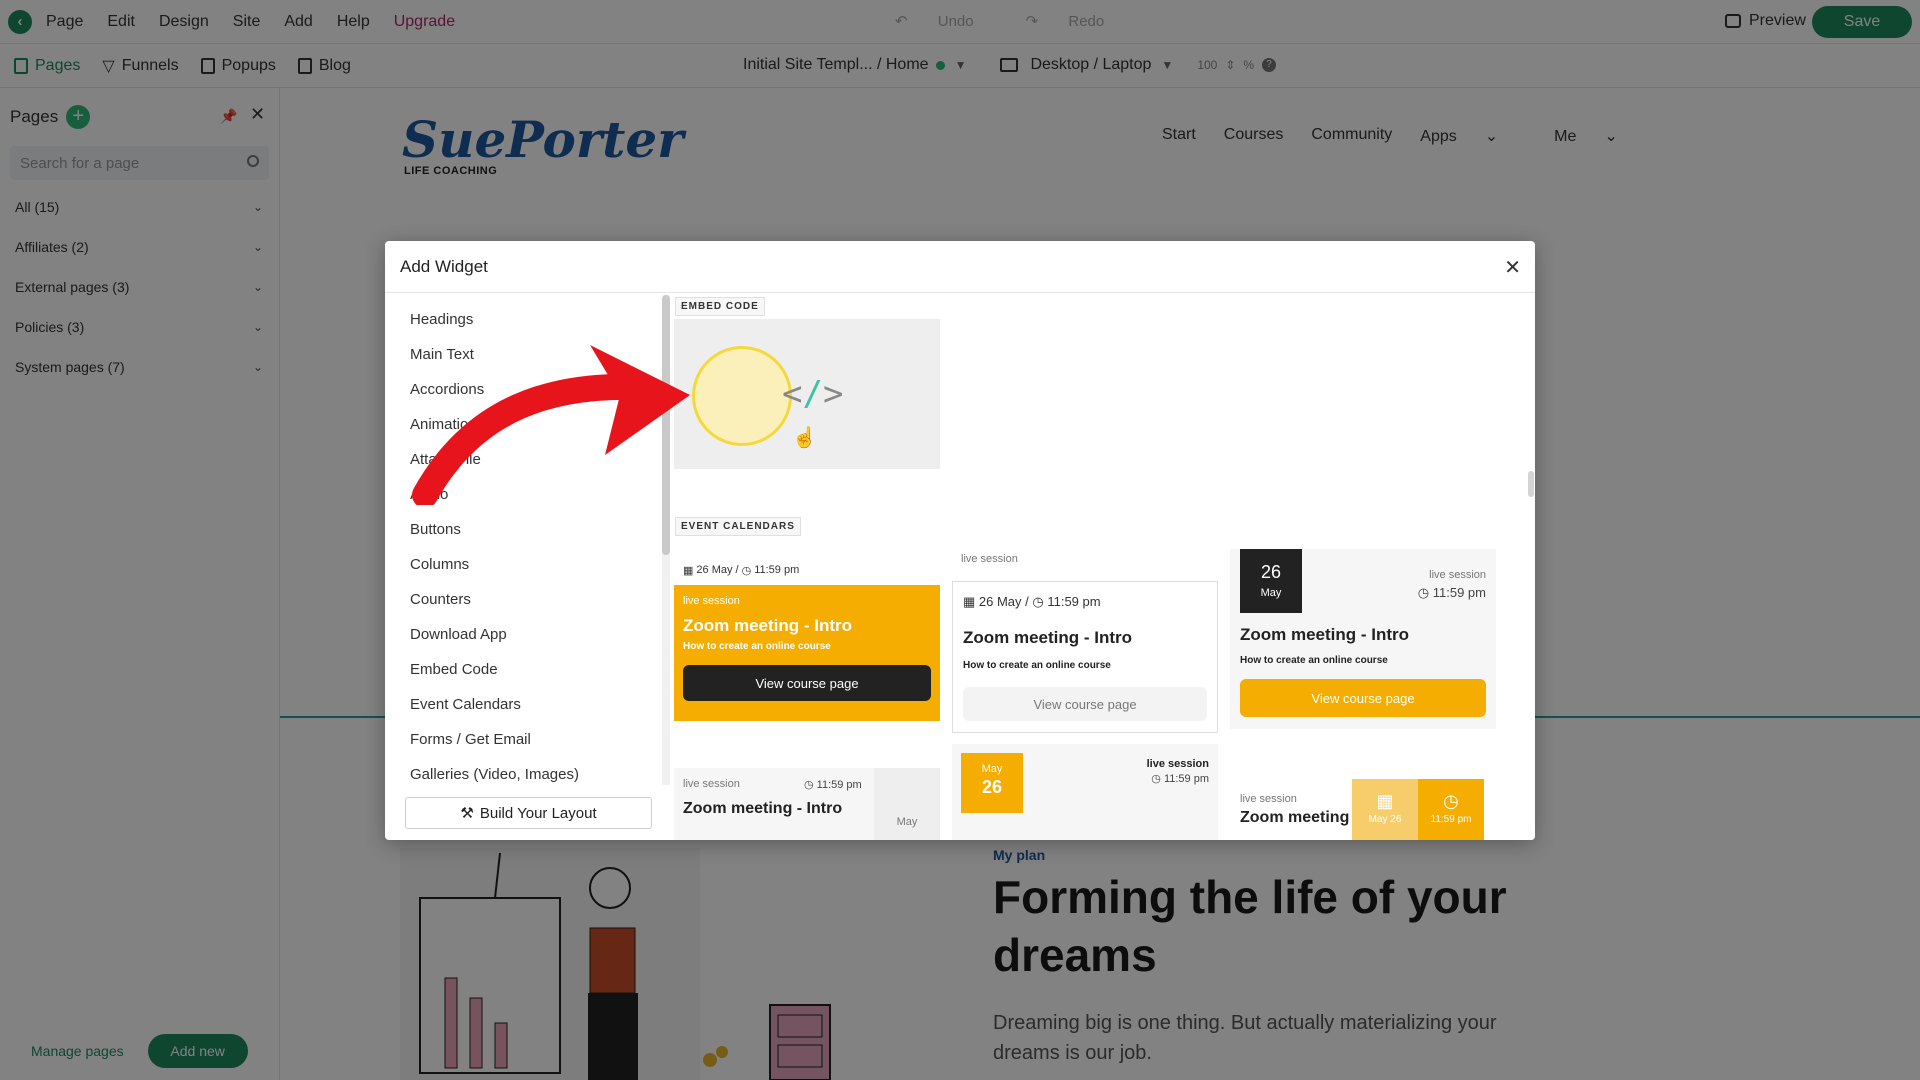  Describe the element at coordinates (907, 804) in the screenshot. I see `event-date-column: May` at that location.